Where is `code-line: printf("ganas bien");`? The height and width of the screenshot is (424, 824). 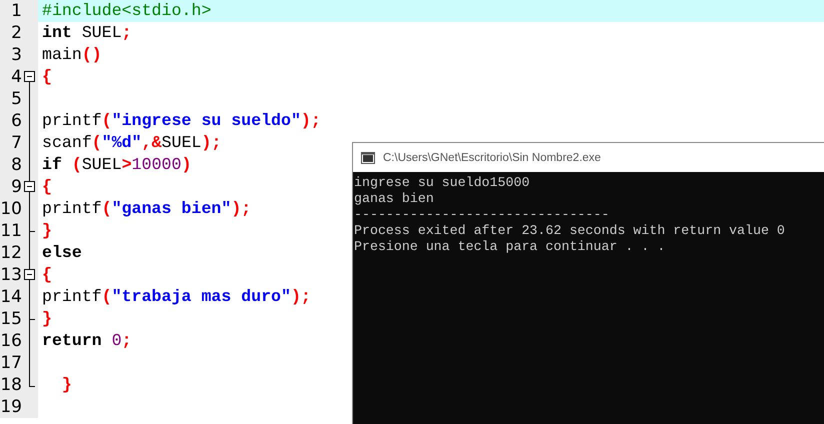
code-line: printf("ganas bien"); is located at coordinates (147, 209).